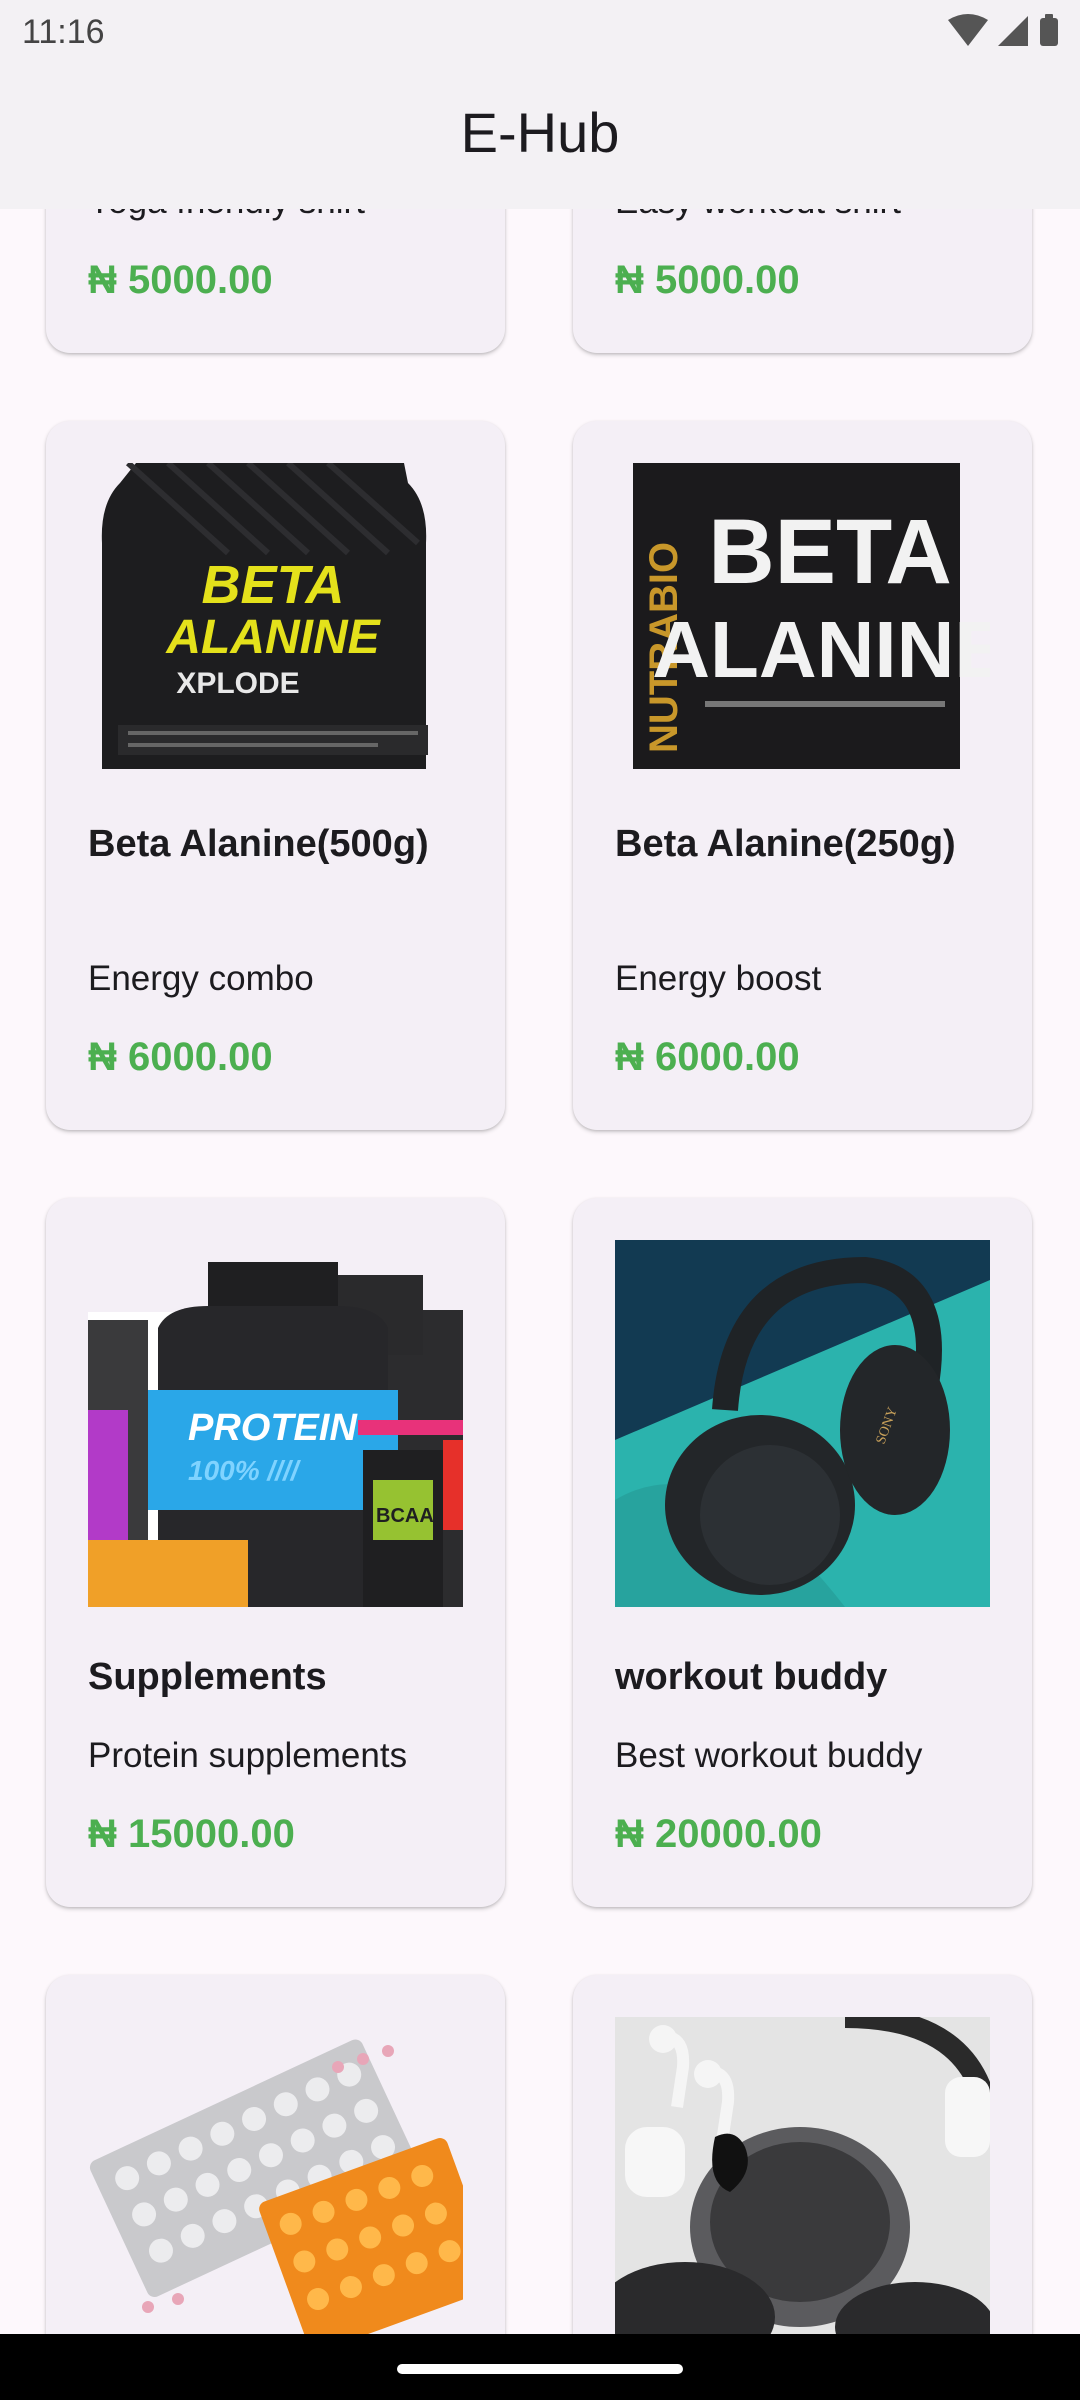 The width and height of the screenshot is (1080, 2400). What do you see at coordinates (751, 1677) in the screenshot?
I see `product-name: workout buddy` at bounding box center [751, 1677].